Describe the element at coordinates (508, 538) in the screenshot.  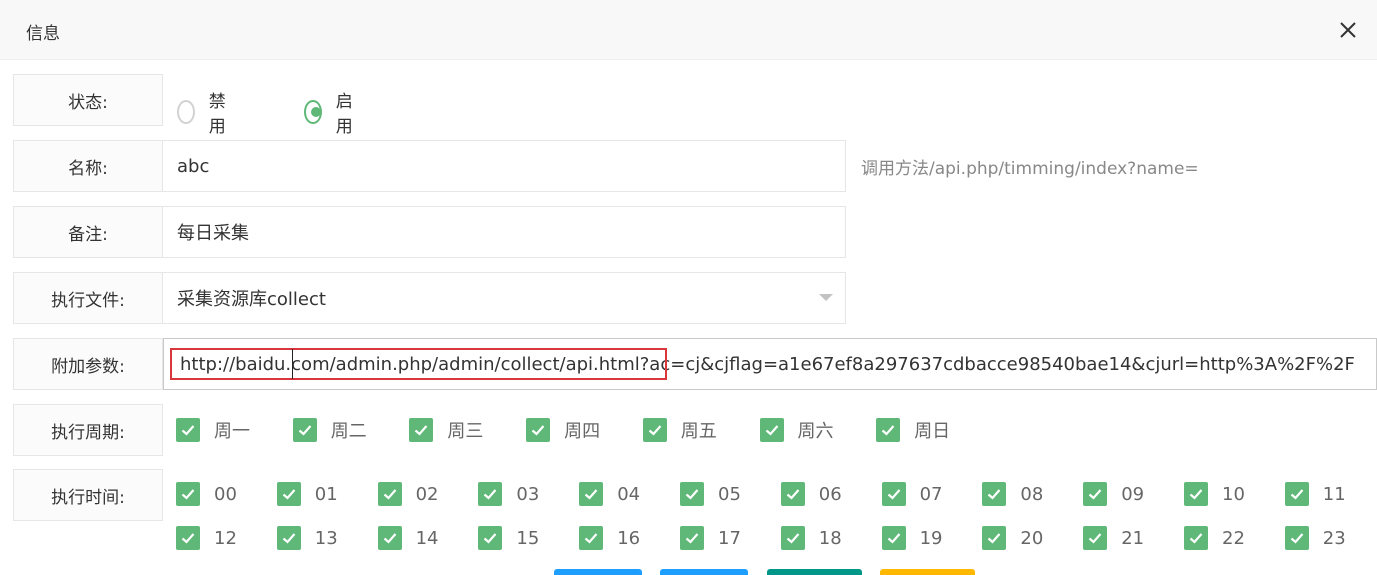
I see `hour-checkbox: 15` at that location.